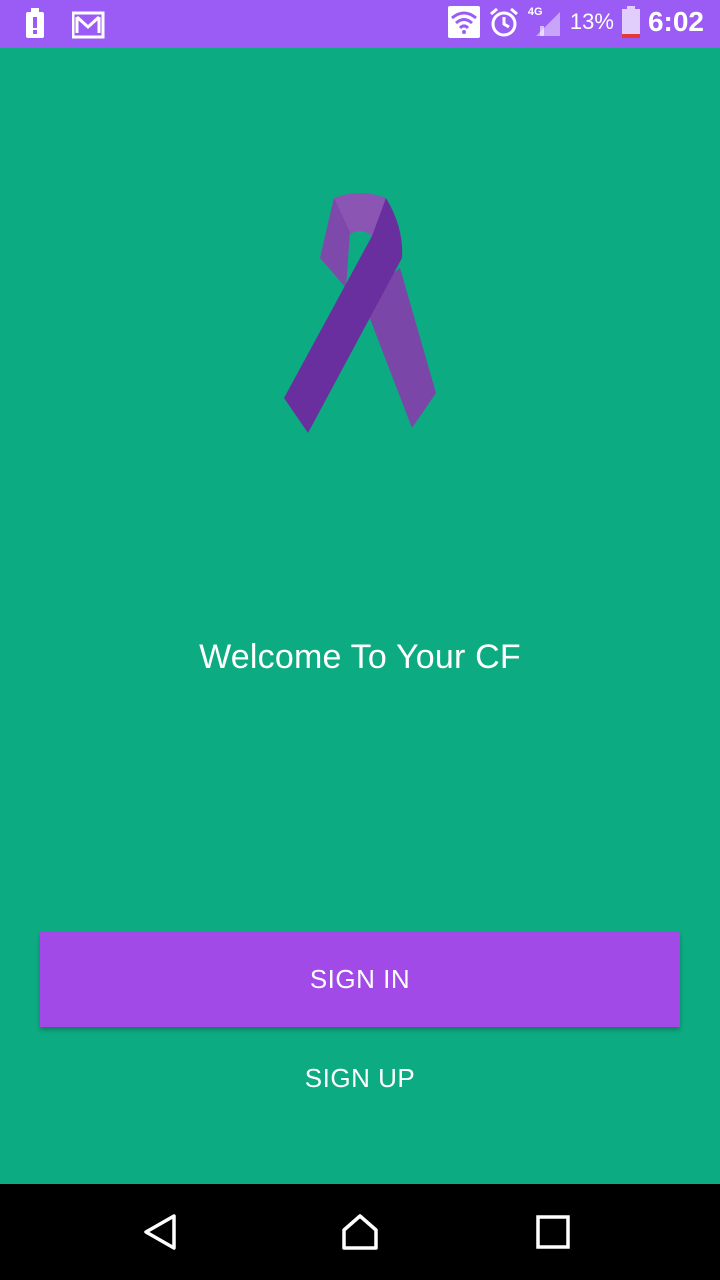 The image size is (720, 1280). I want to click on battery-percent: 13%, so click(591, 21).